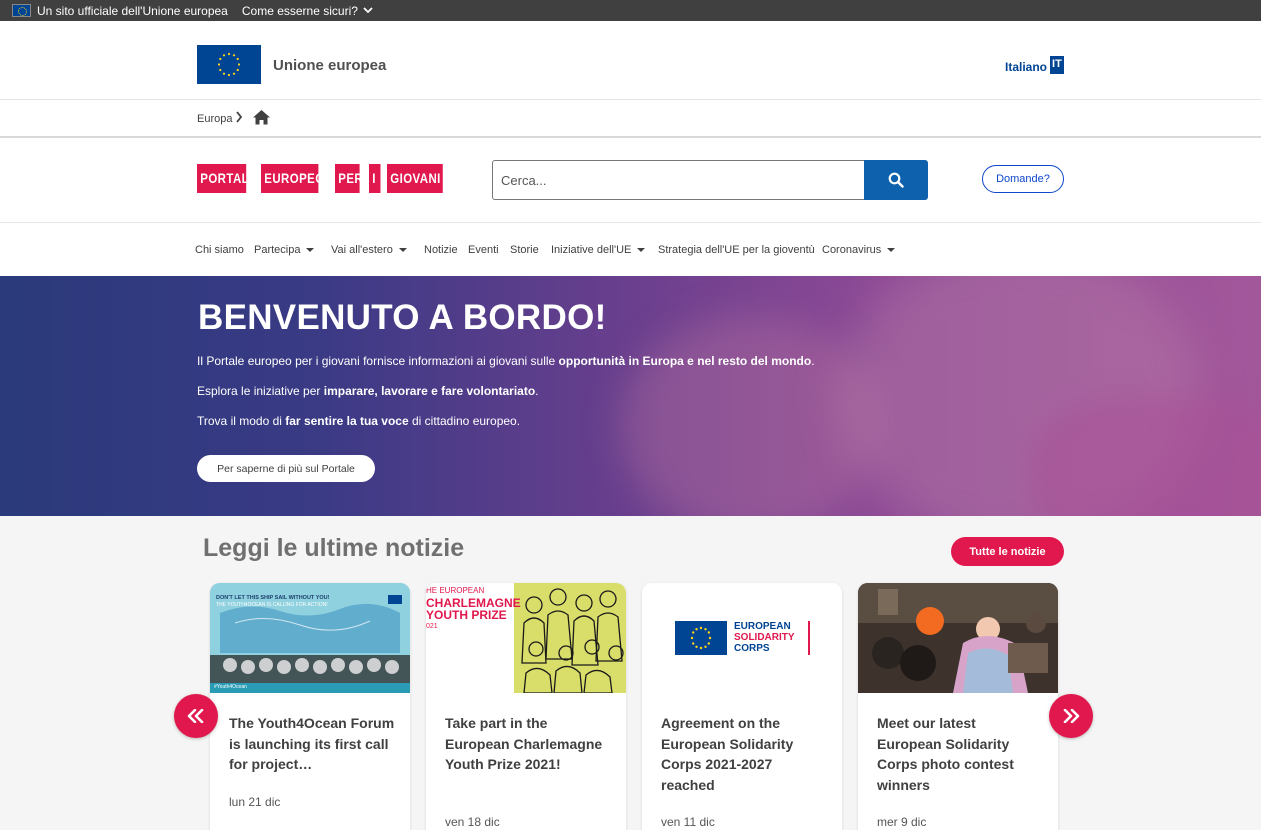 The height and width of the screenshot is (830, 1261). Describe the element at coordinates (229, 64) in the screenshot. I see `eu-flag-logo` at that location.